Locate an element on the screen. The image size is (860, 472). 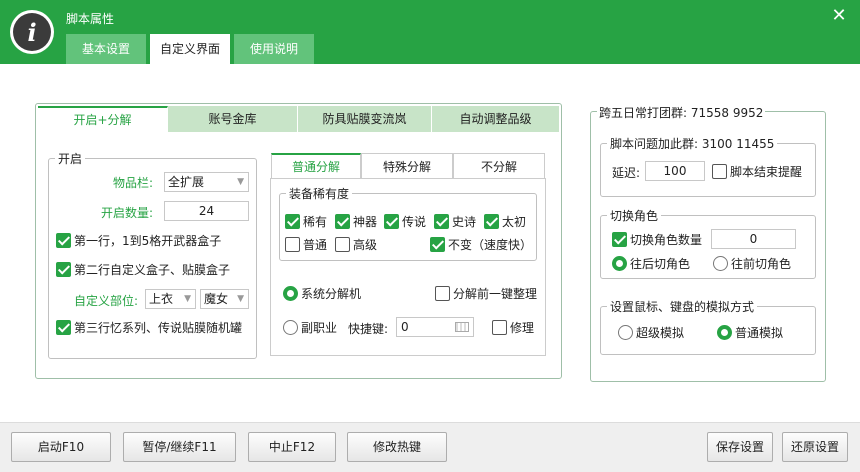
rarity-advanced: 高级 is located at coordinates (356, 244).